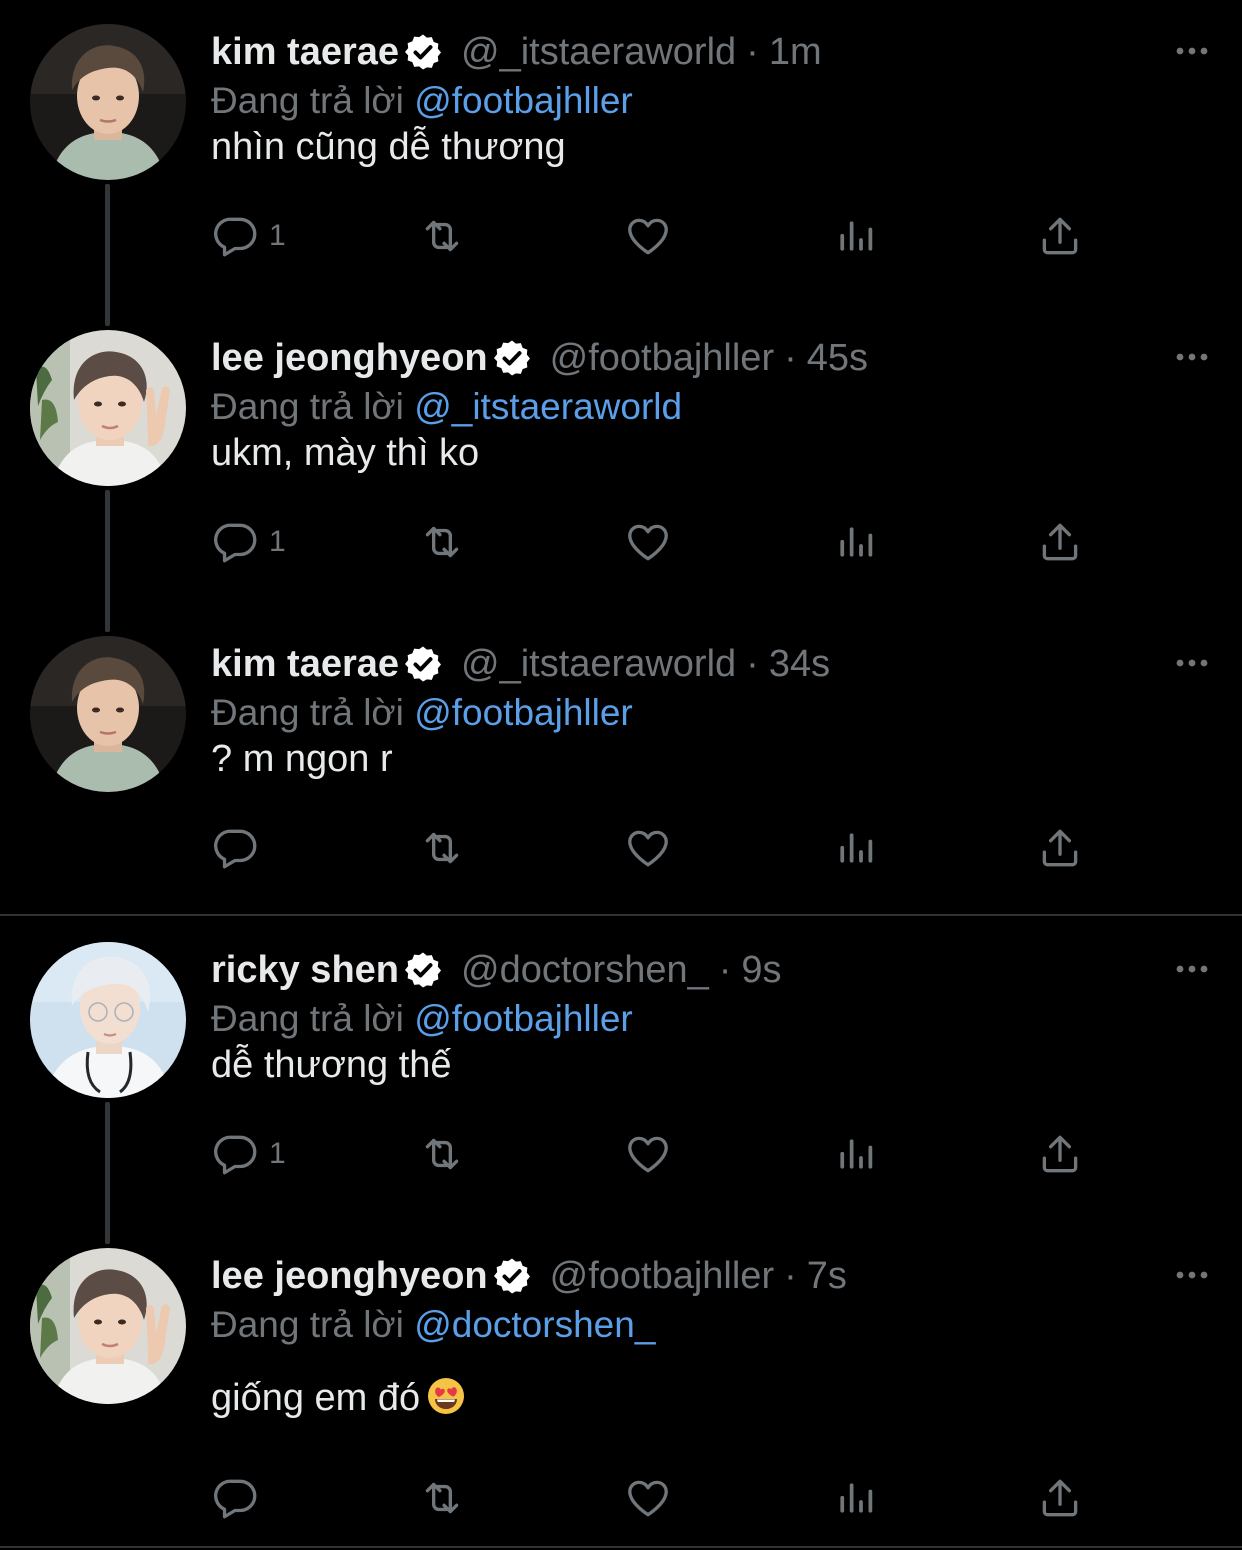 This screenshot has height=1550, width=1242. I want to click on replying-to: Đang trả lời @_itstaeraworld, so click(446, 407).